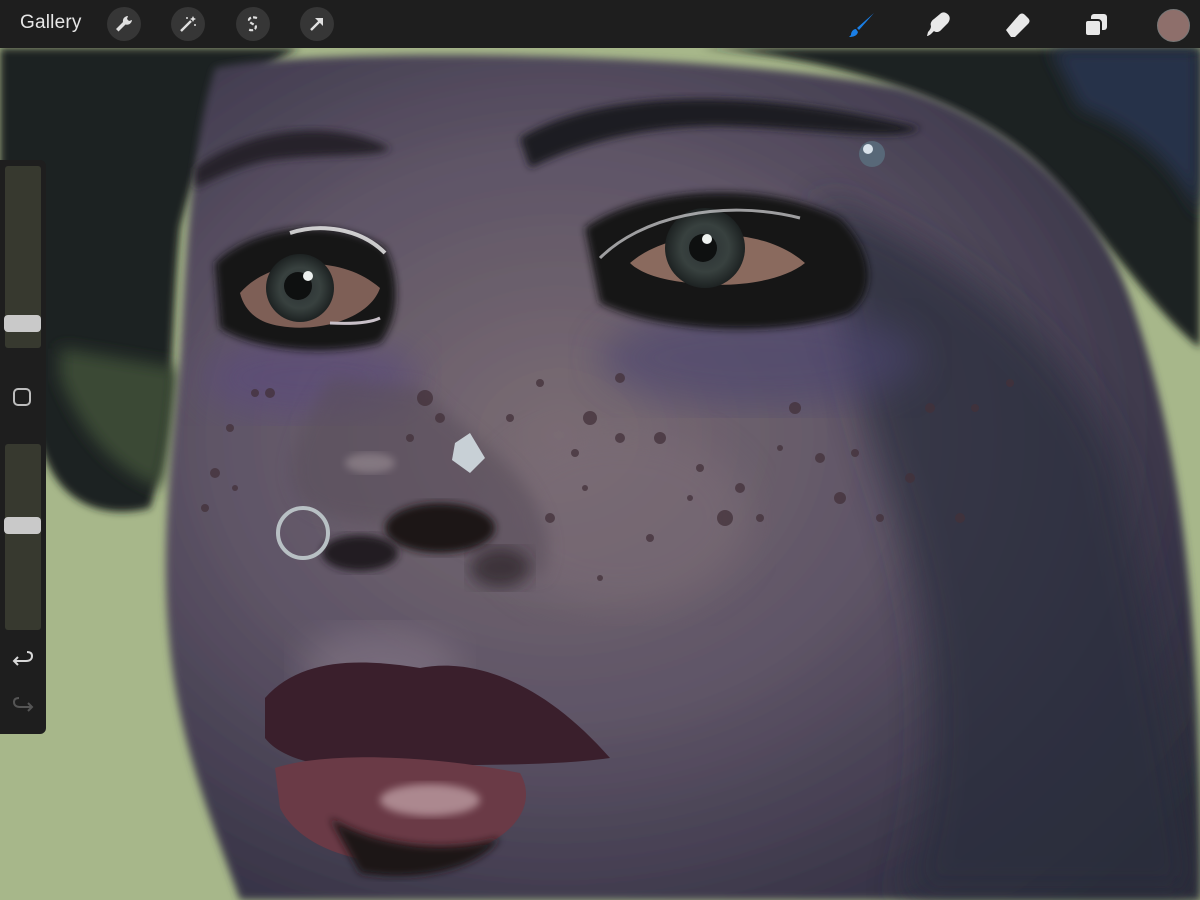 The height and width of the screenshot is (900, 1200). I want to click on opacity-slider-thumb, so click(22, 525).